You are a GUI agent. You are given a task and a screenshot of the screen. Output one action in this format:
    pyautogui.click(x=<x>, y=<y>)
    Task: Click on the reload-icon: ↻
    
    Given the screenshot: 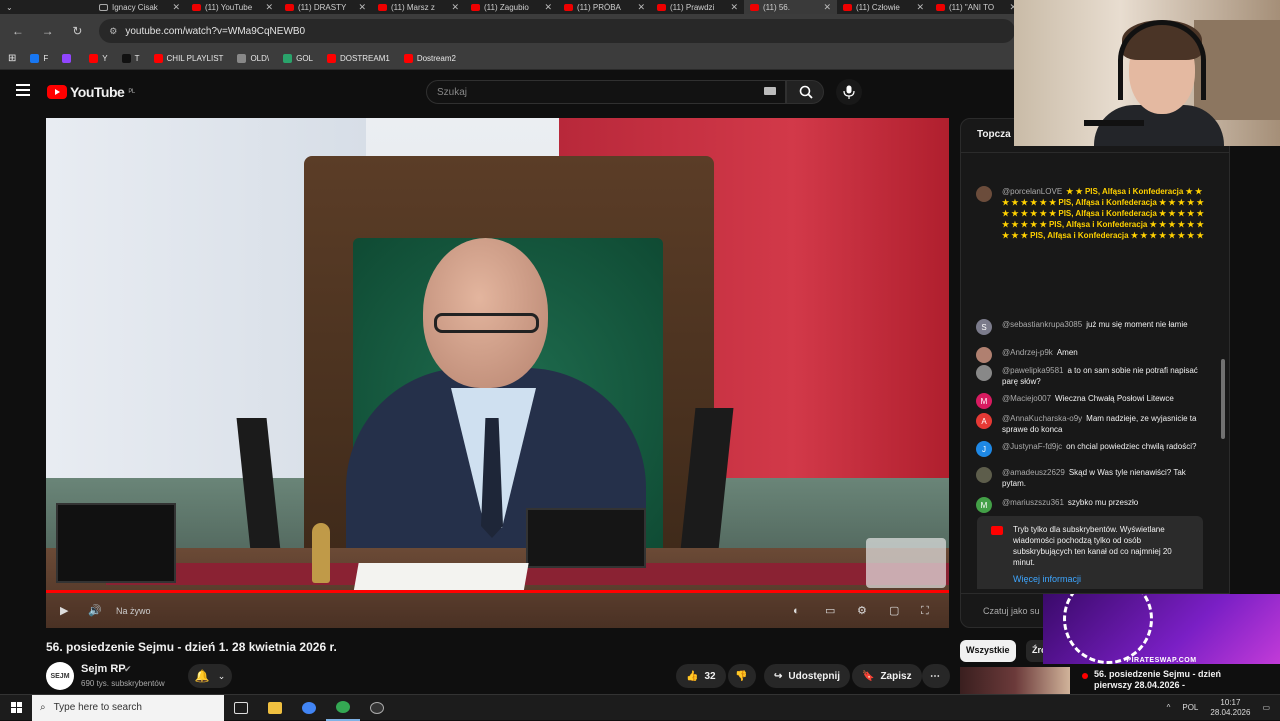 What is the action you would take?
    pyautogui.click(x=78, y=31)
    